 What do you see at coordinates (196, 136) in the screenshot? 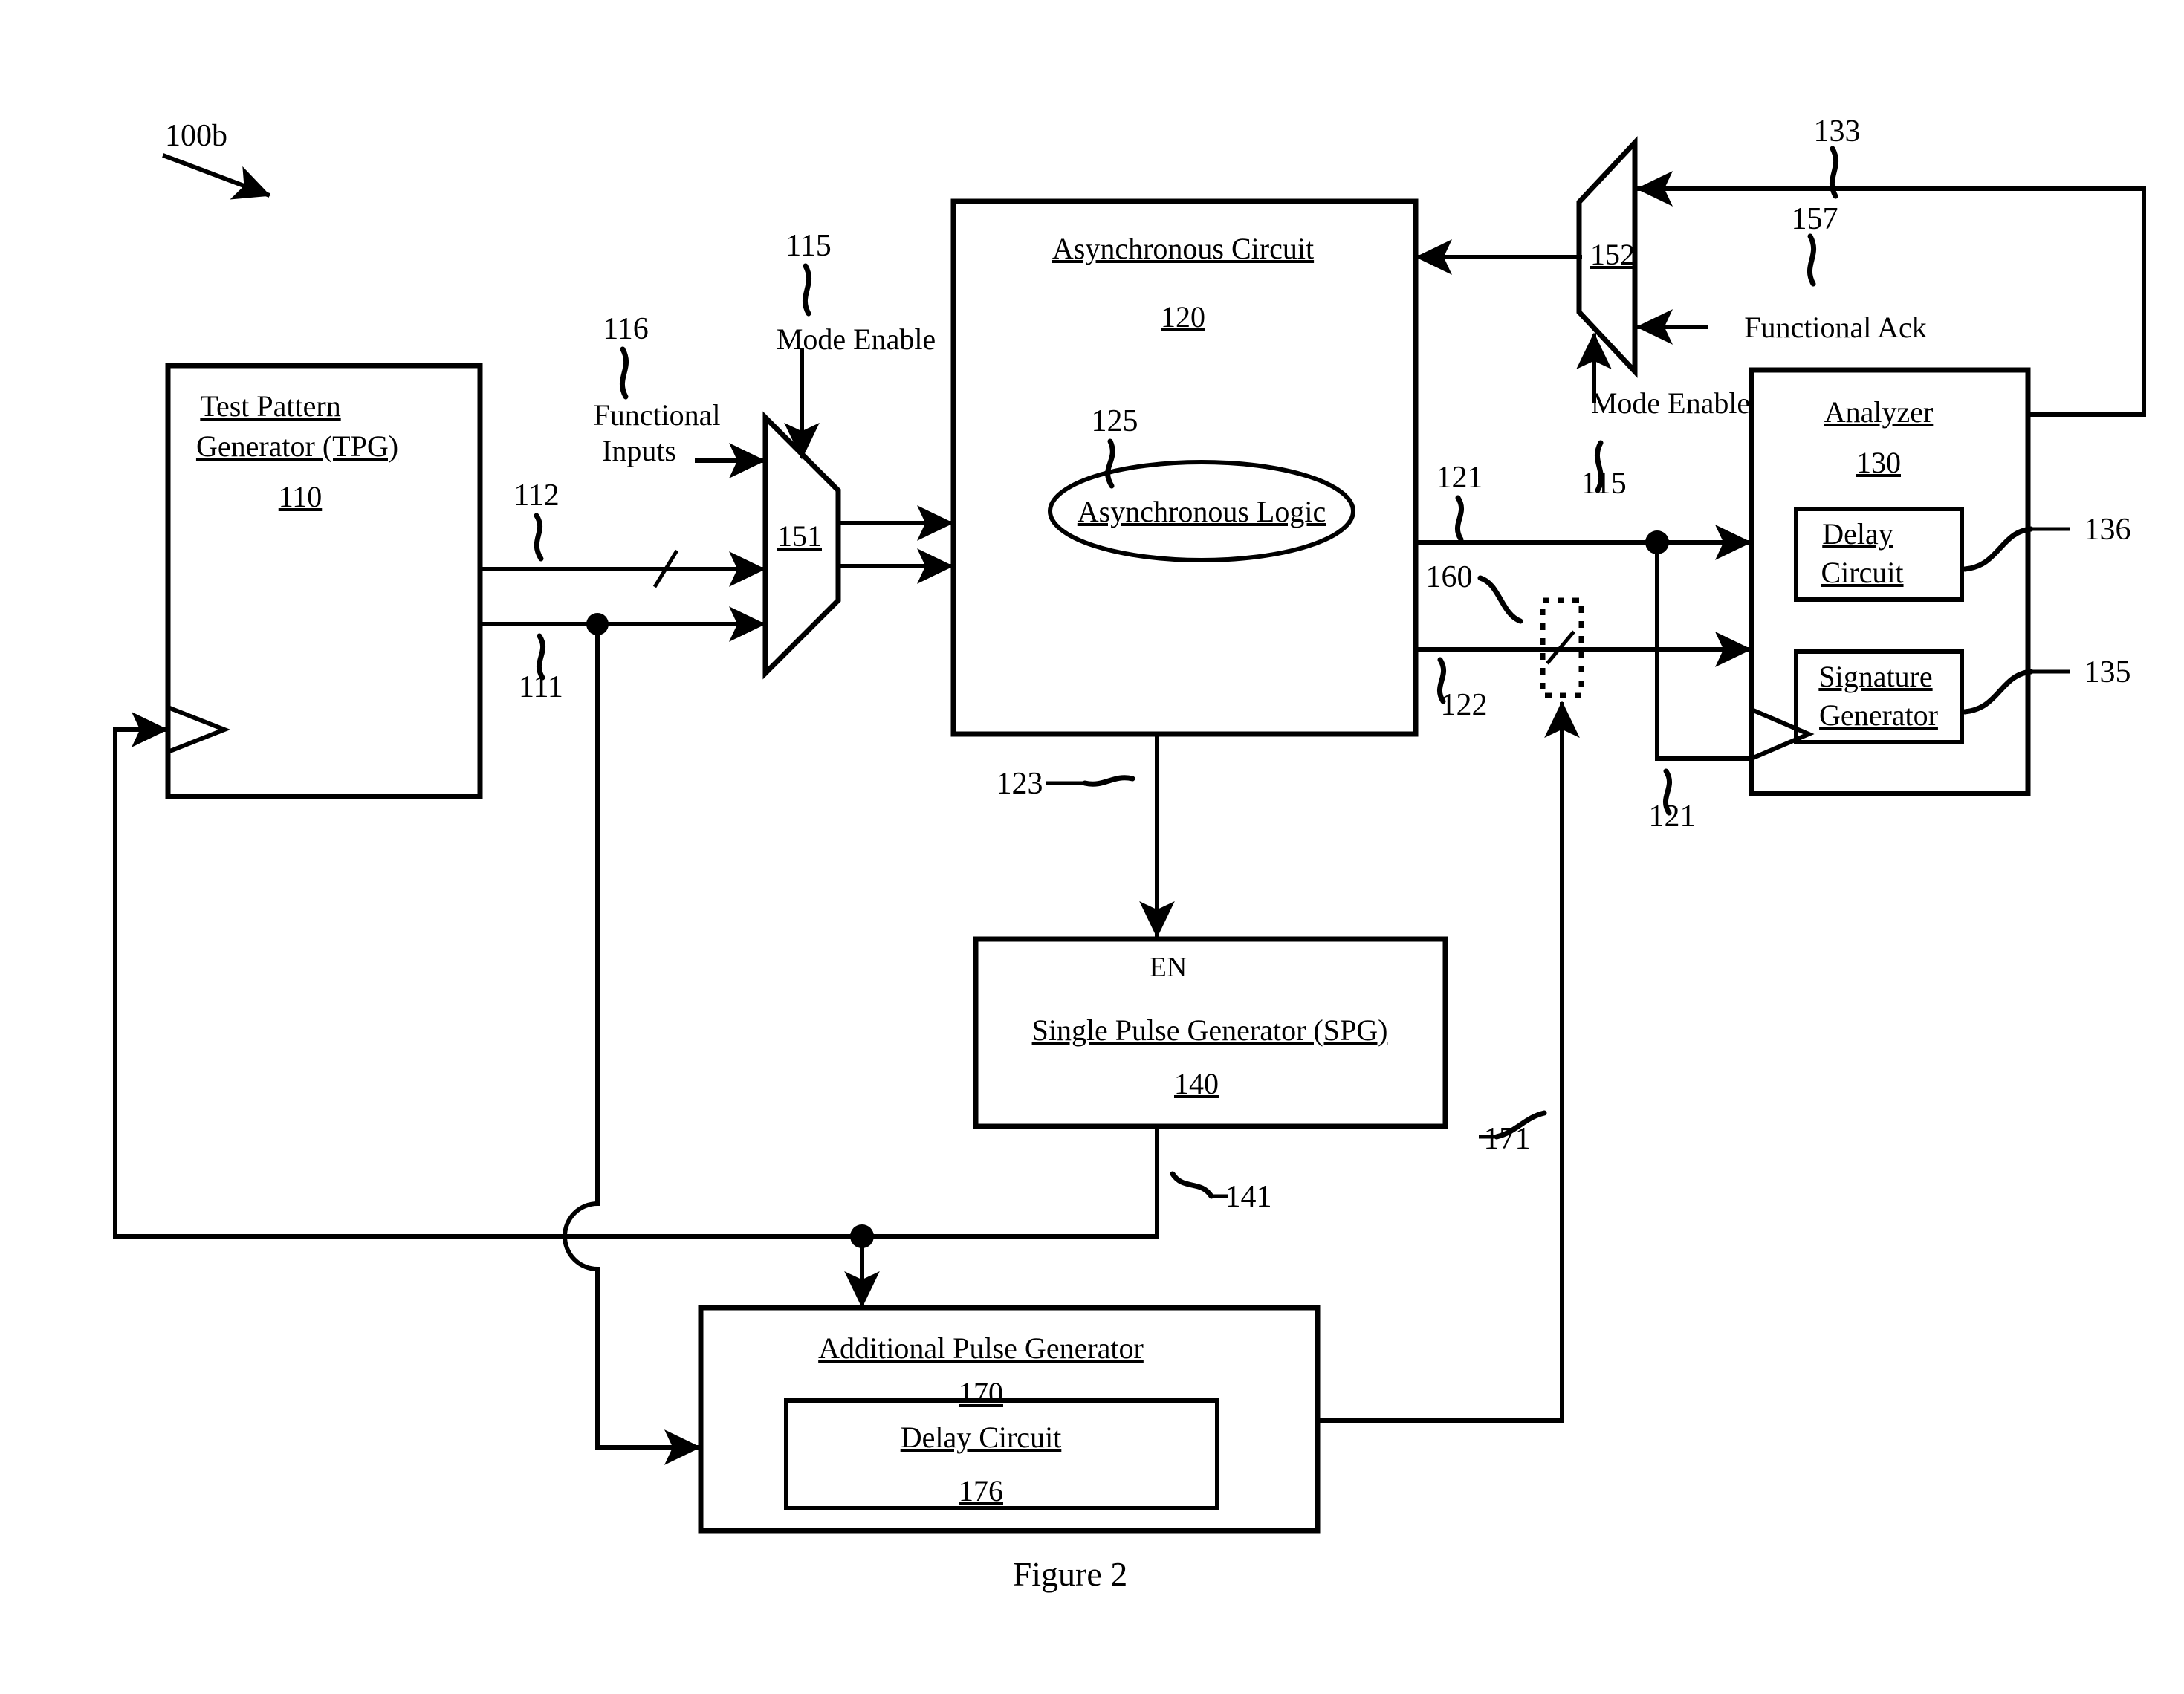
I see `system-ref-label: 100b` at bounding box center [196, 136].